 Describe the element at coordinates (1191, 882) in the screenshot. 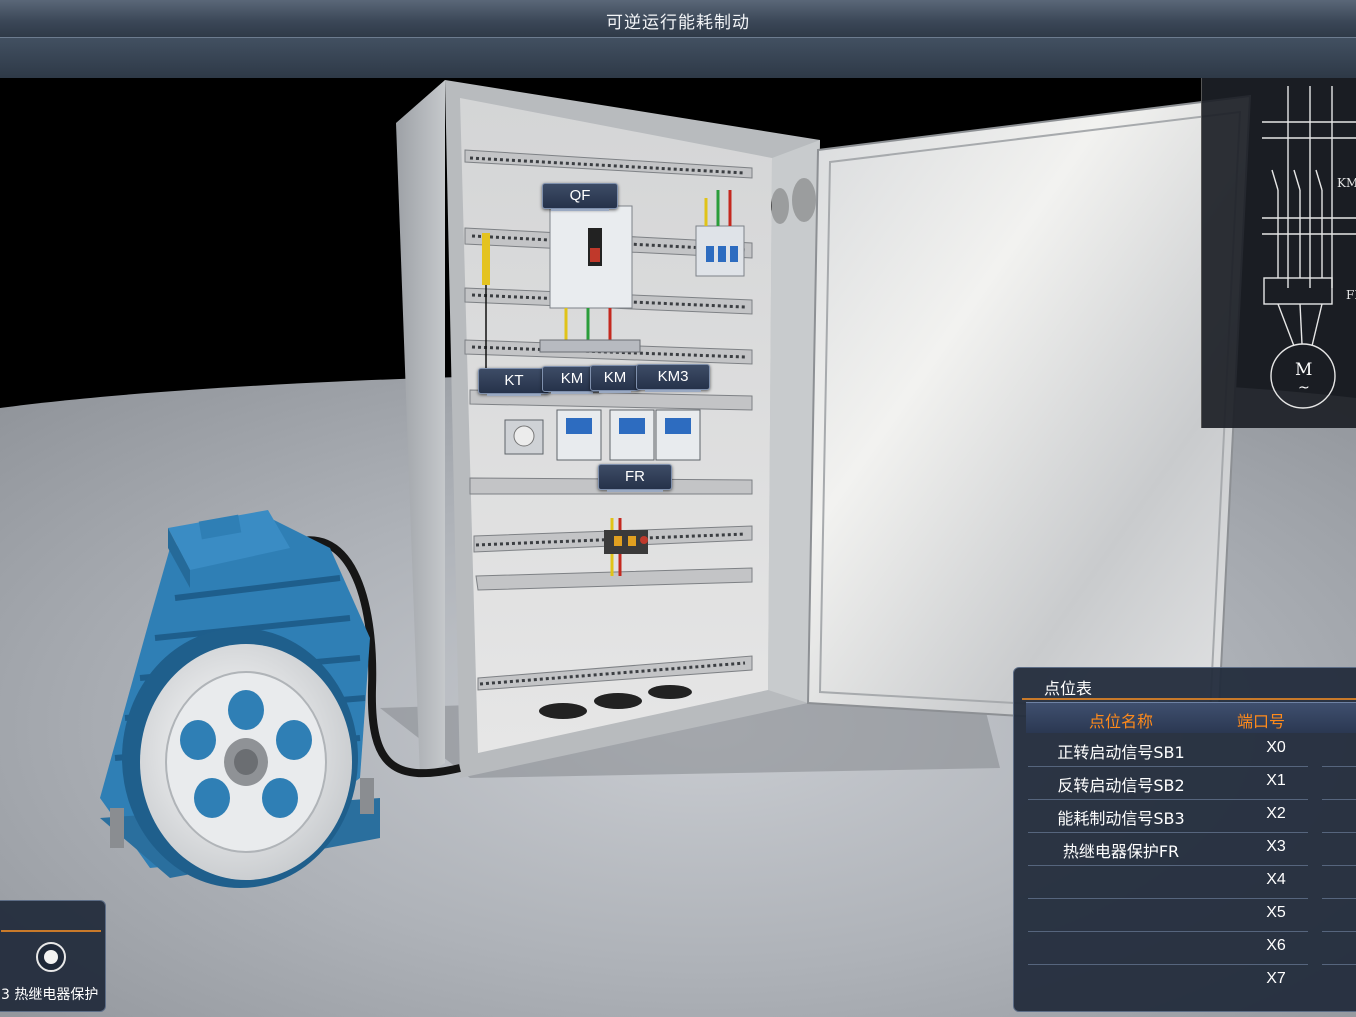

I see `table-row: X4` at that location.